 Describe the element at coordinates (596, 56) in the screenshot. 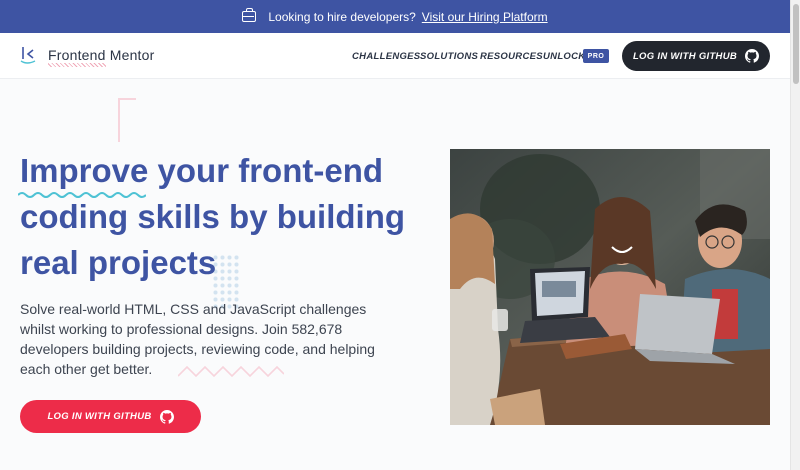

I see `pro-badge: PRO` at that location.